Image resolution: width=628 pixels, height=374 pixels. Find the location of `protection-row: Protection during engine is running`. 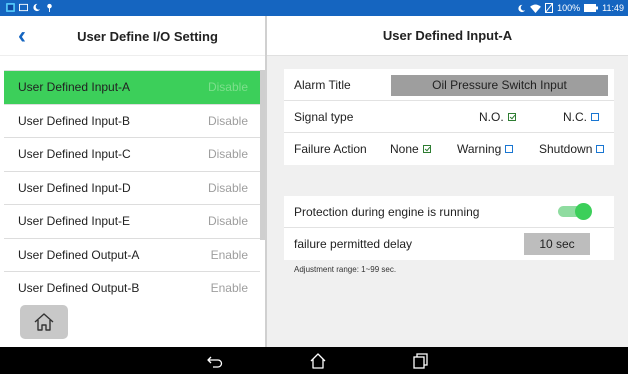

protection-row: Protection during engine is running is located at coordinates (449, 212).